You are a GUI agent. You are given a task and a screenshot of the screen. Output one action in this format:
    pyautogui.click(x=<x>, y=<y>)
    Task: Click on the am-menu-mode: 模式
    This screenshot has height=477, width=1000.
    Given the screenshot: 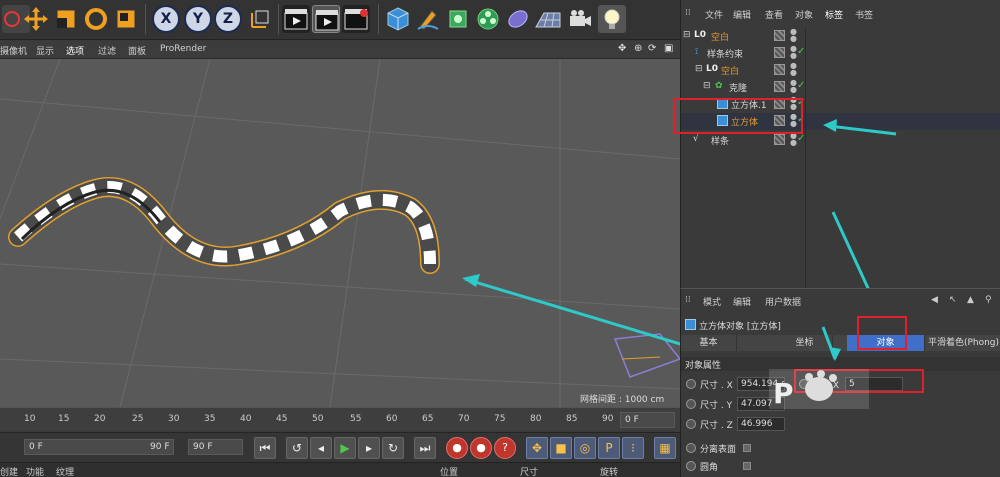 What is the action you would take?
    pyautogui.click(x=712, y=301)
    